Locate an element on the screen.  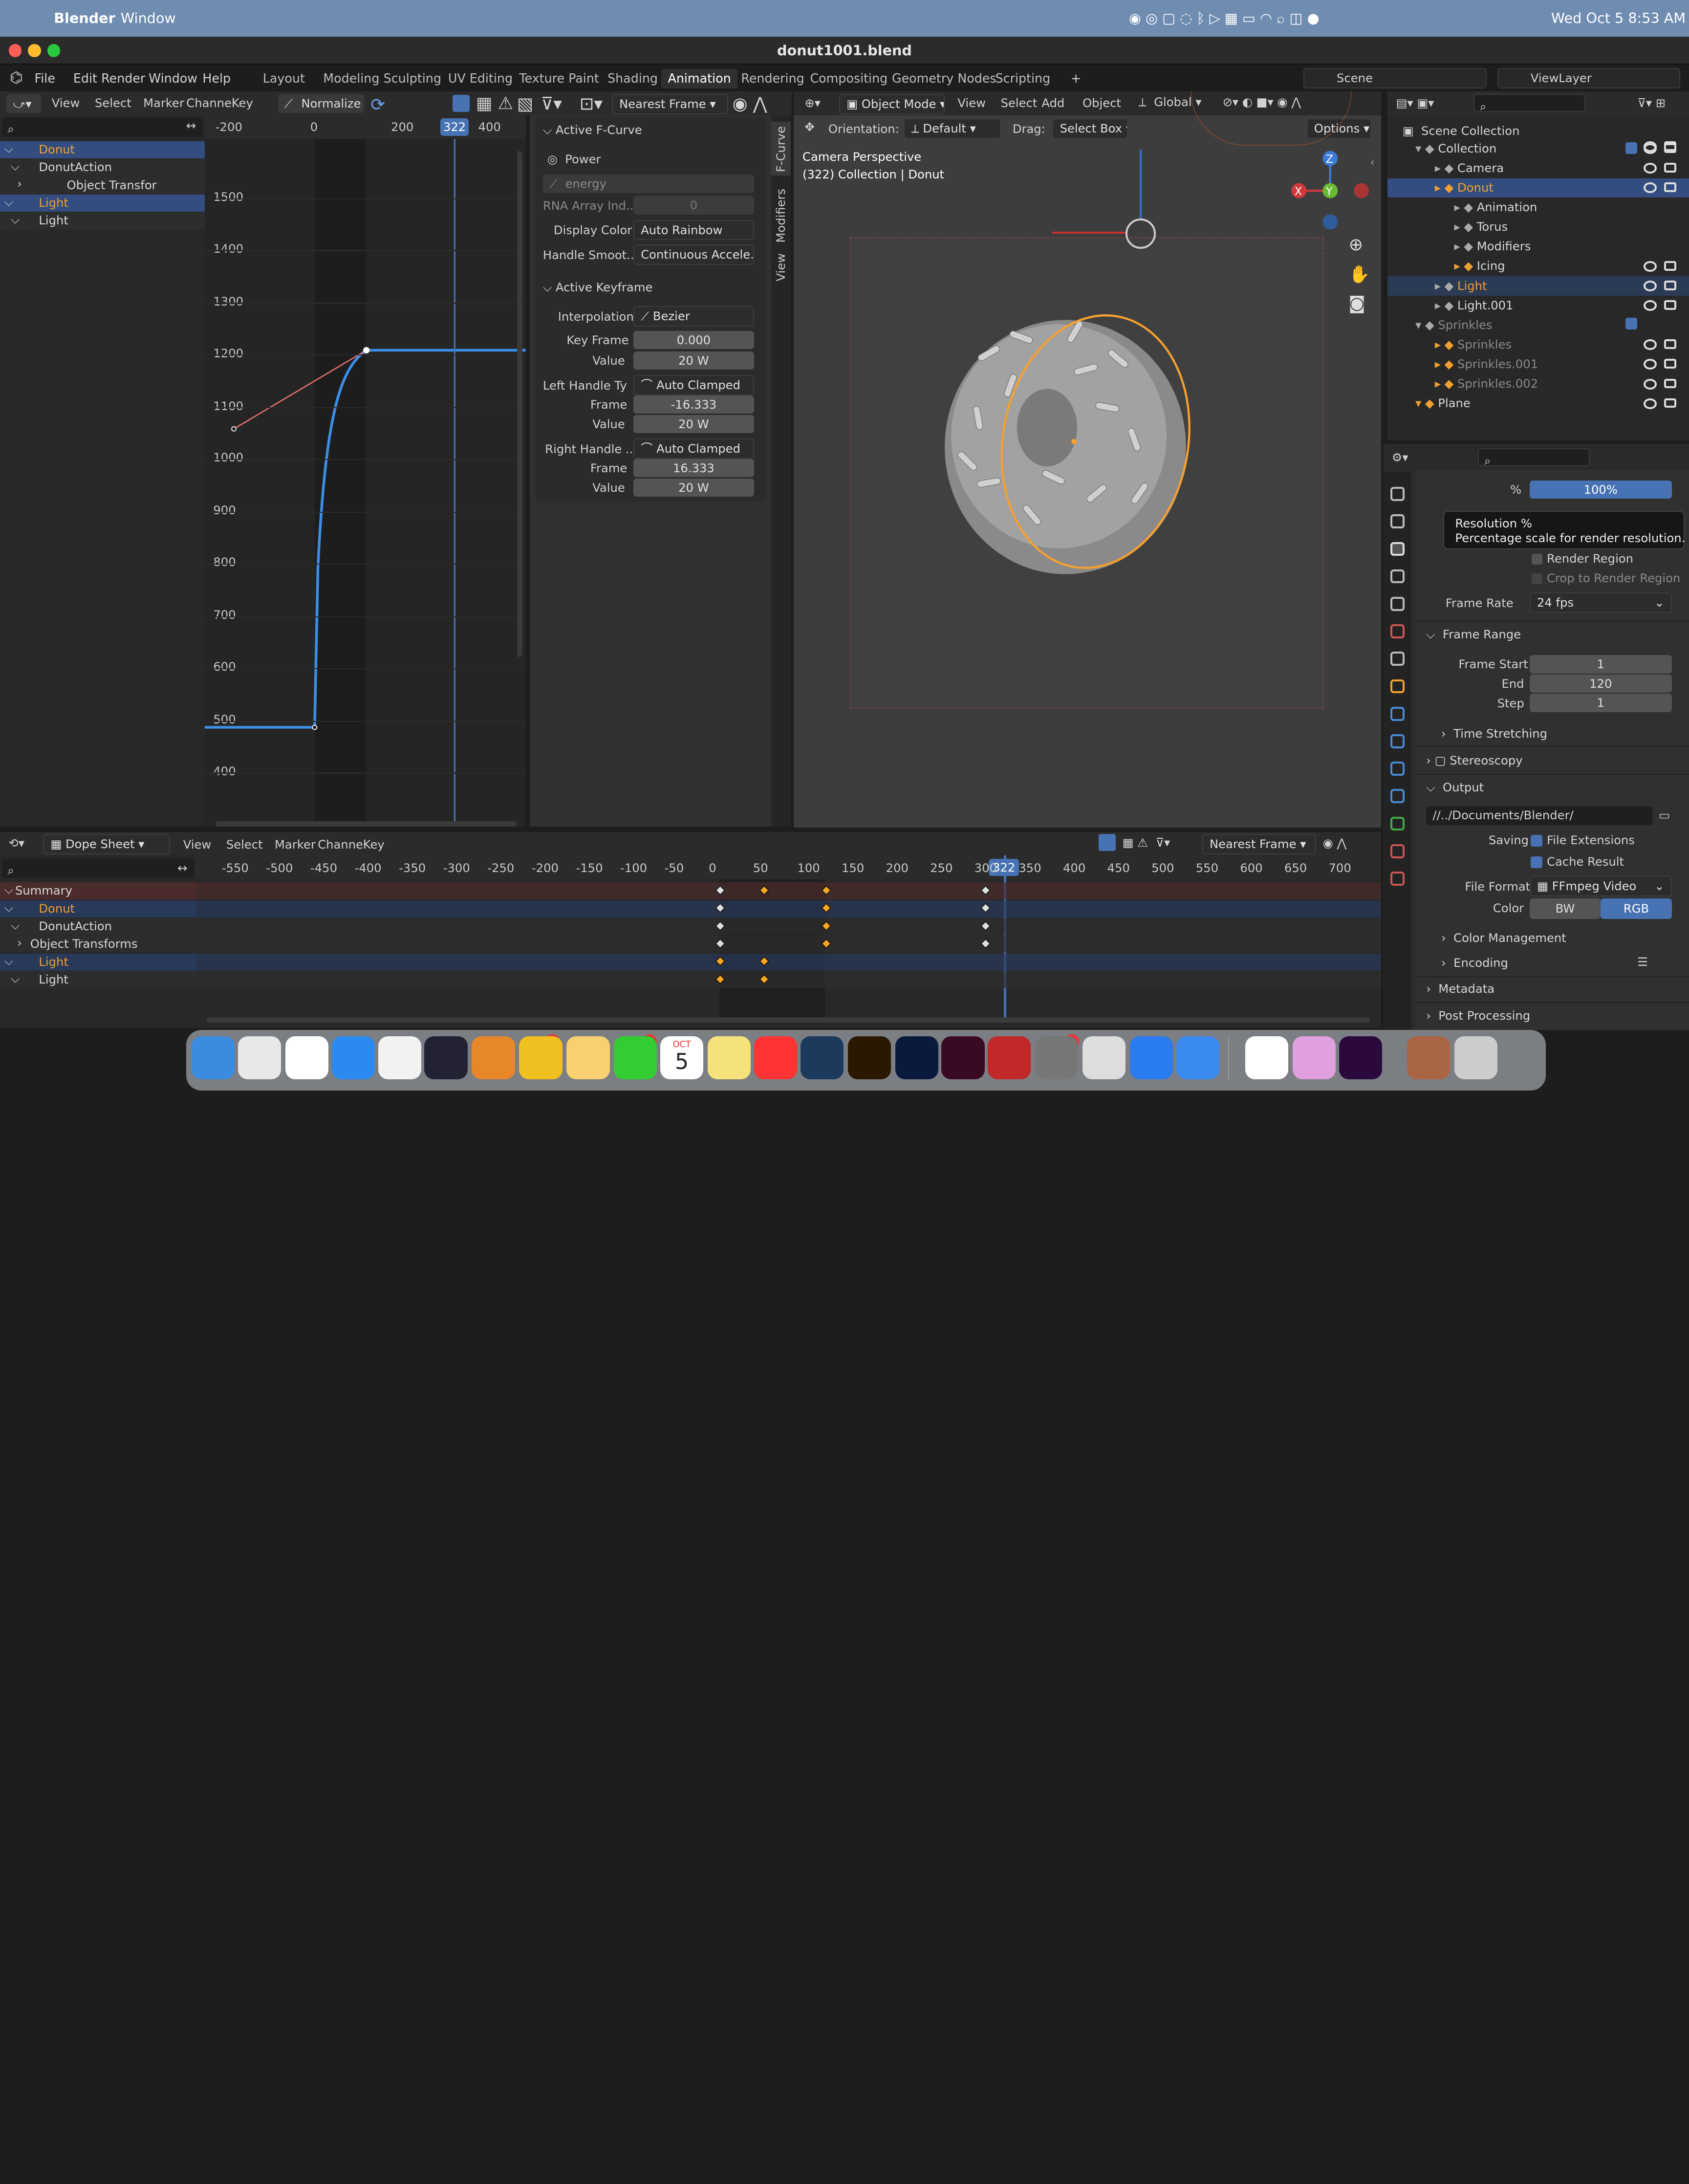
keyframe-point is located at coordinates (315, 727).